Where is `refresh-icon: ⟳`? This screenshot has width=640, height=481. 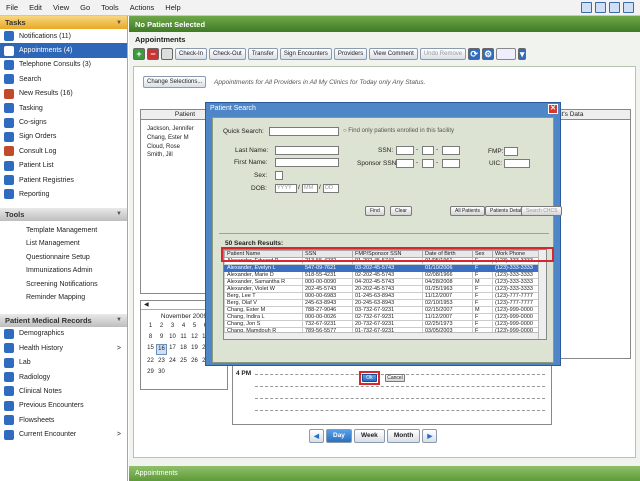
refresh-icon: ⟳ is located at coordinates (474, 54).